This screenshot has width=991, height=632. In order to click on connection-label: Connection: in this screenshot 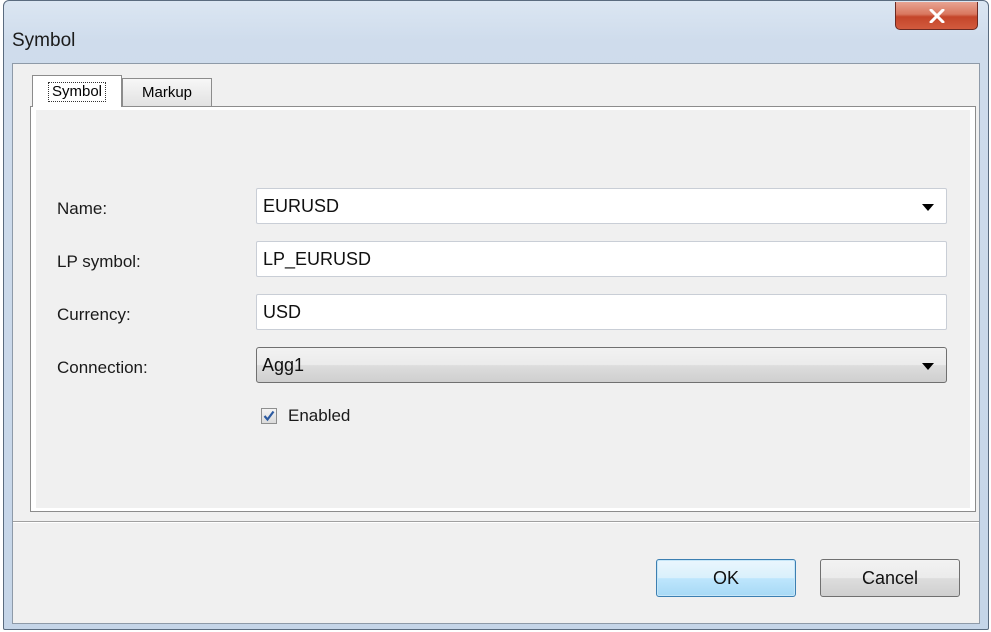, I will do `click(102, 367)`.